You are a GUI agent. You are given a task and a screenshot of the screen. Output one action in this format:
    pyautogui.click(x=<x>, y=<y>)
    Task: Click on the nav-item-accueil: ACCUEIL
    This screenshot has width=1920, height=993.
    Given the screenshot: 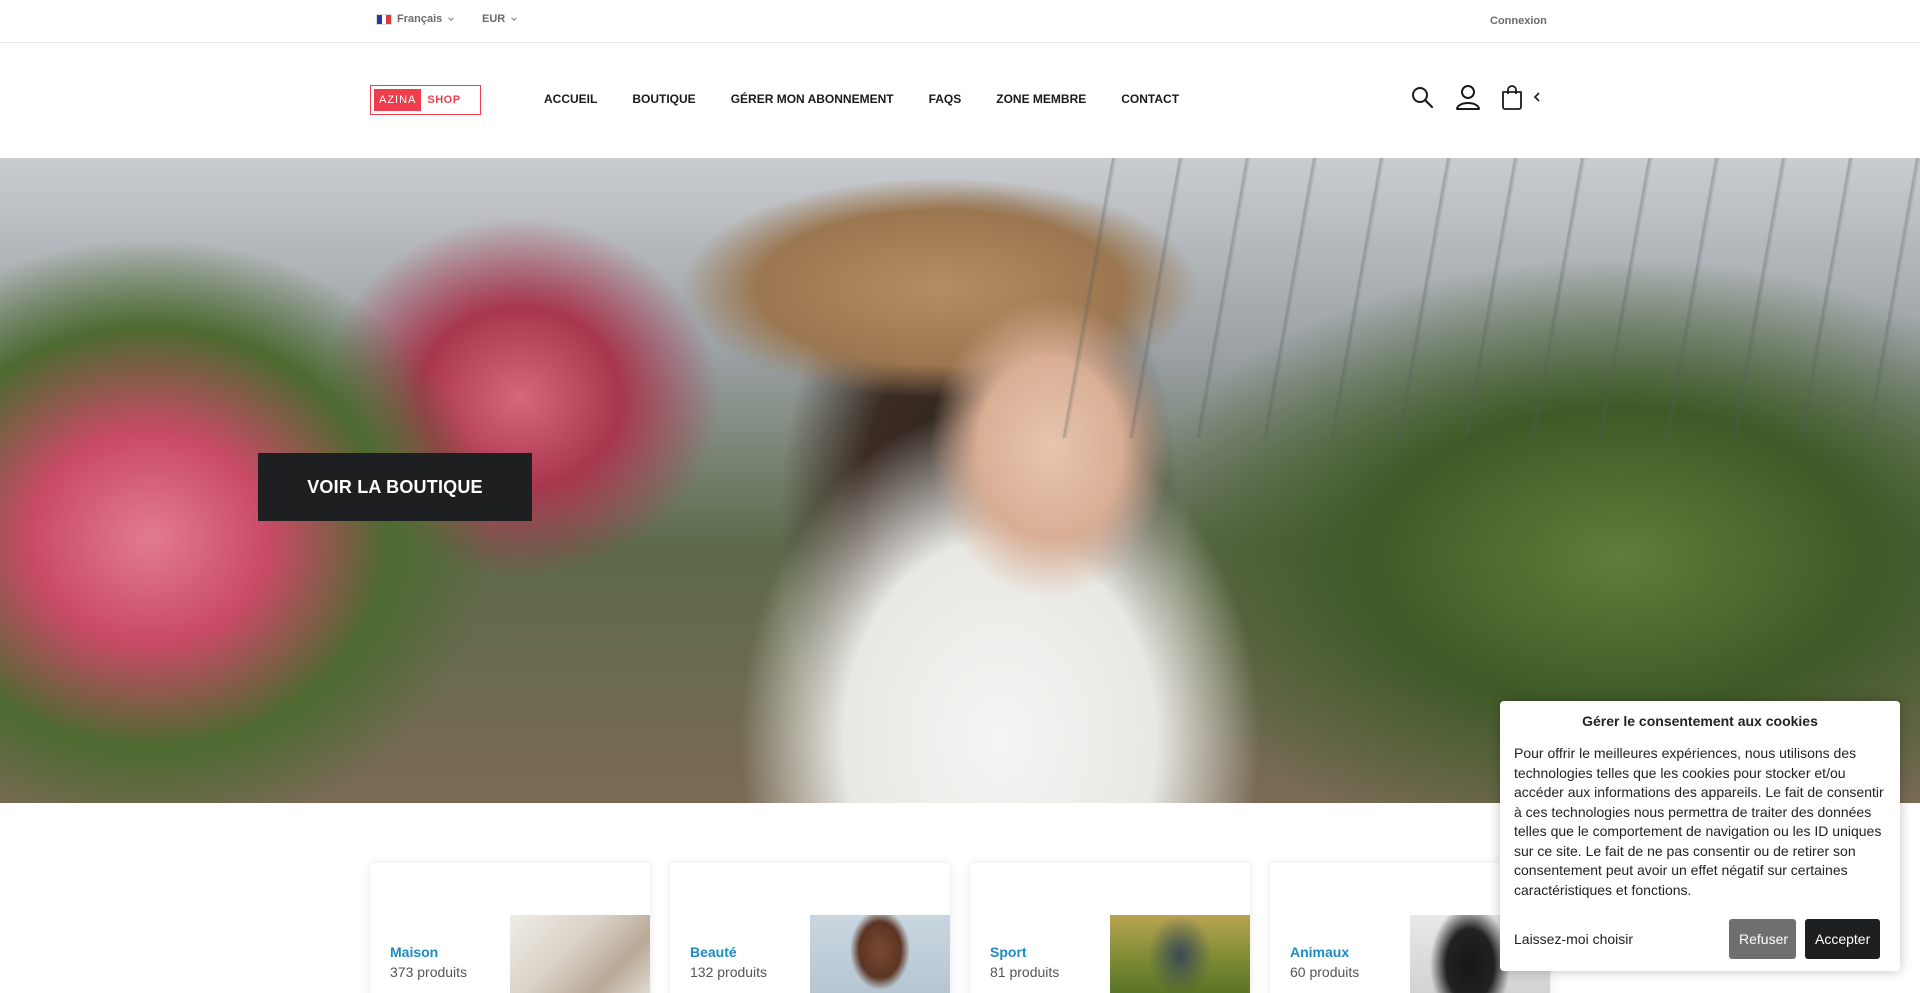 What is the action you would take?
    pyautogui.click(x=570, y=99)
    